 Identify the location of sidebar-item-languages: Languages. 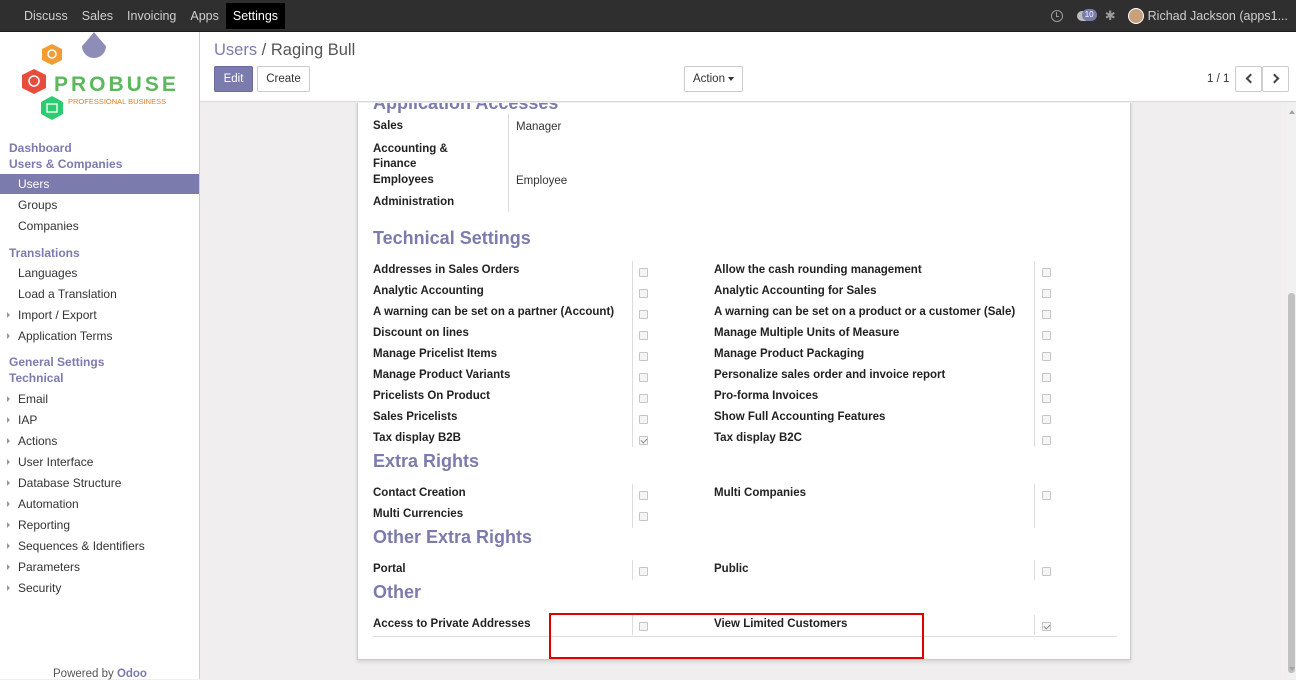
(99, 273).